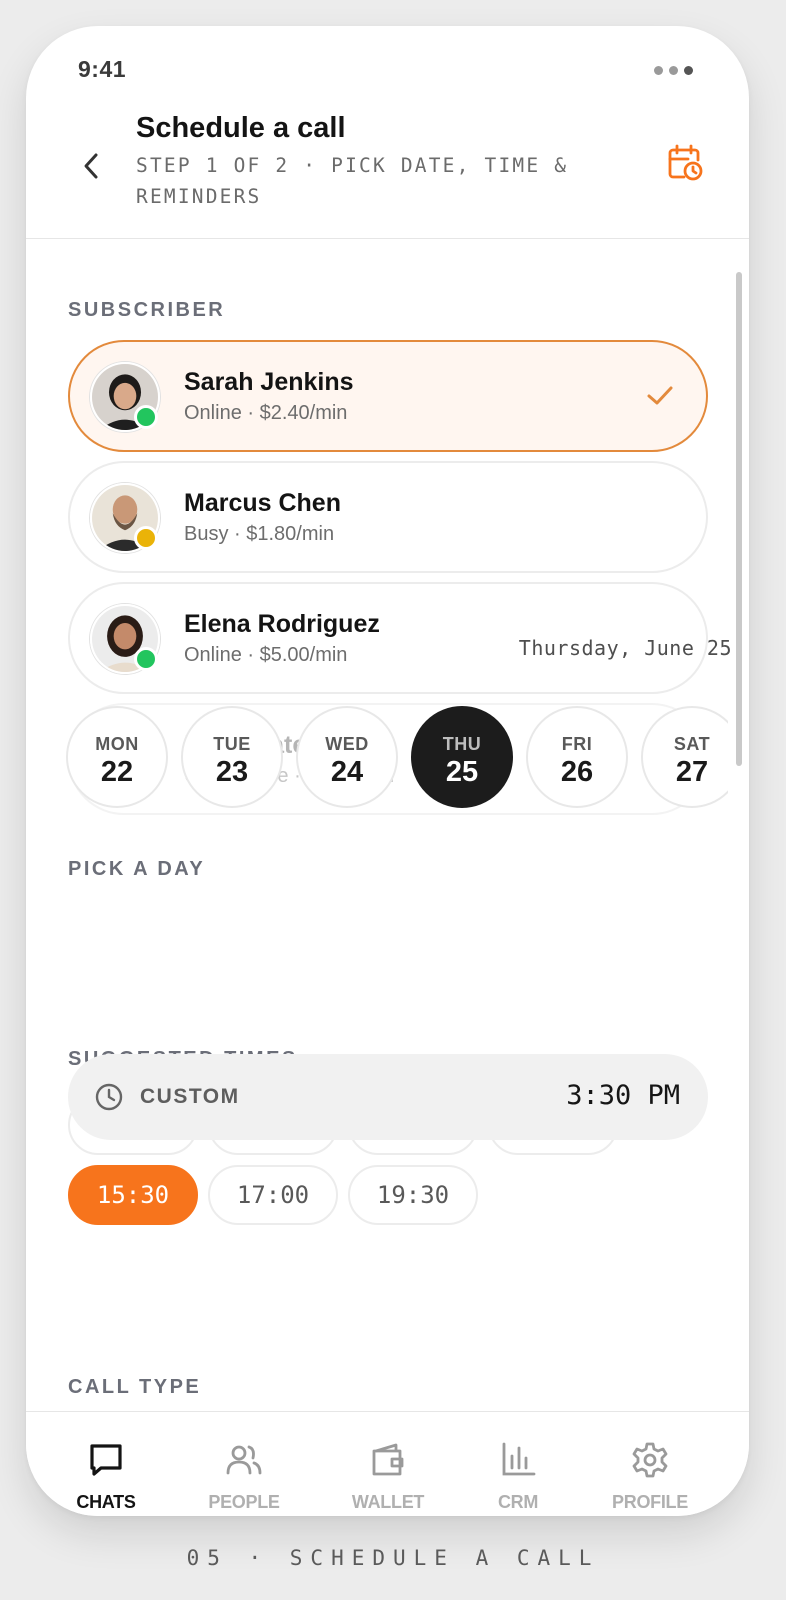 This screenshot has height=1600, width=786. I want to click on day-of-week: FRI, so click(577, 744).